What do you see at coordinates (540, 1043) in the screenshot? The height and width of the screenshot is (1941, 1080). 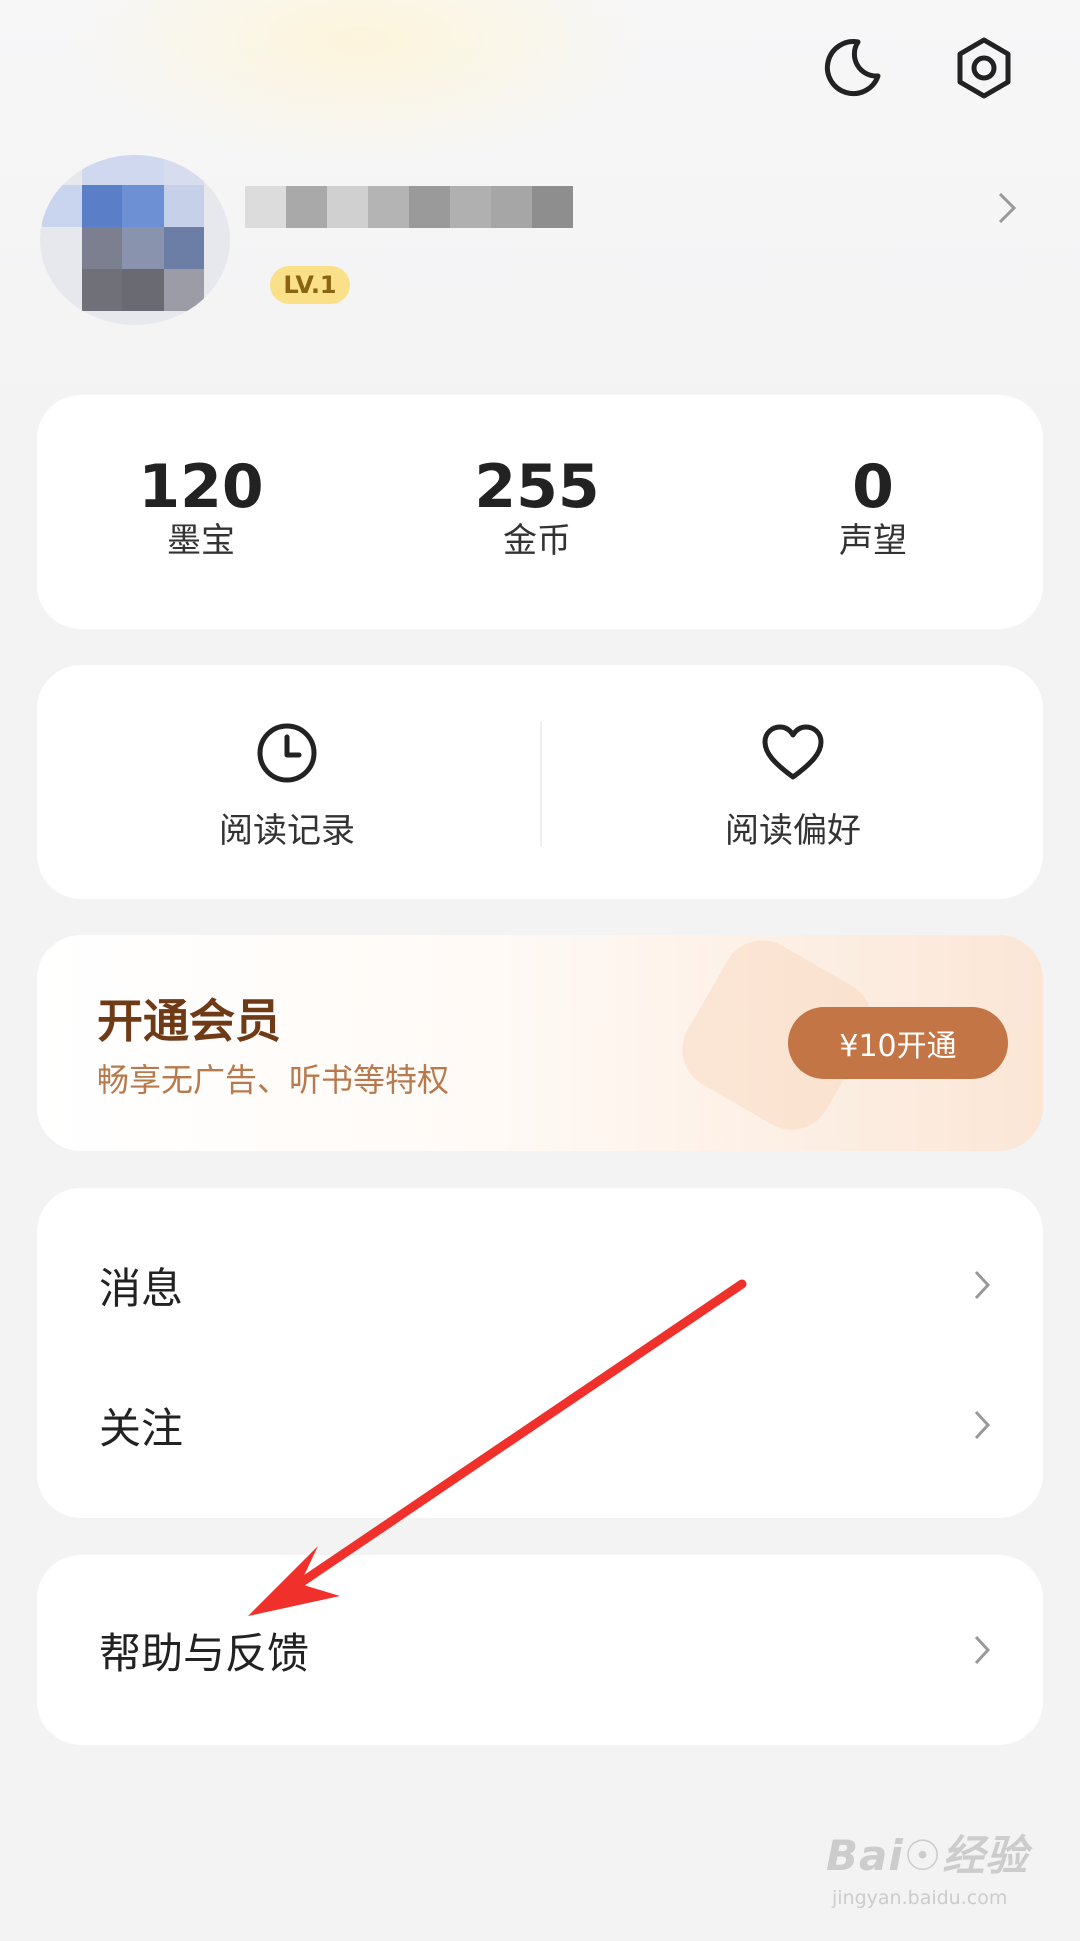 I see `vip-banner: 开通会员 畅享无广告、听书等特权 ¥10开通` at bounding box center [540, 1043].